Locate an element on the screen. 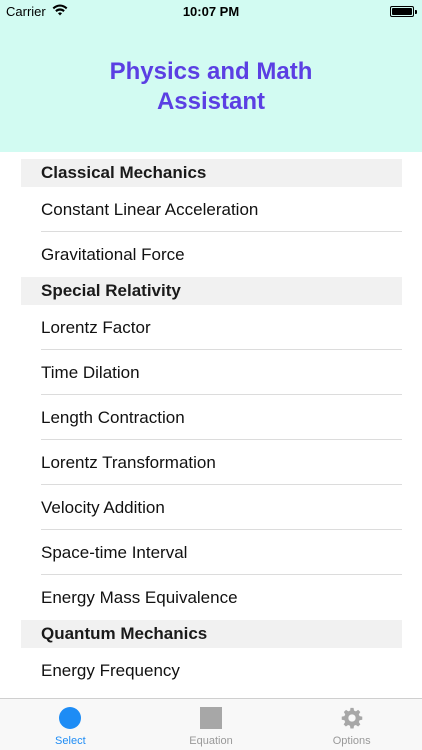 Image resolution: width=422 pixels, height=750 pixels. section-header-quantum-mechanics: Quantum Mechanics is located at coordinates (211, 634).